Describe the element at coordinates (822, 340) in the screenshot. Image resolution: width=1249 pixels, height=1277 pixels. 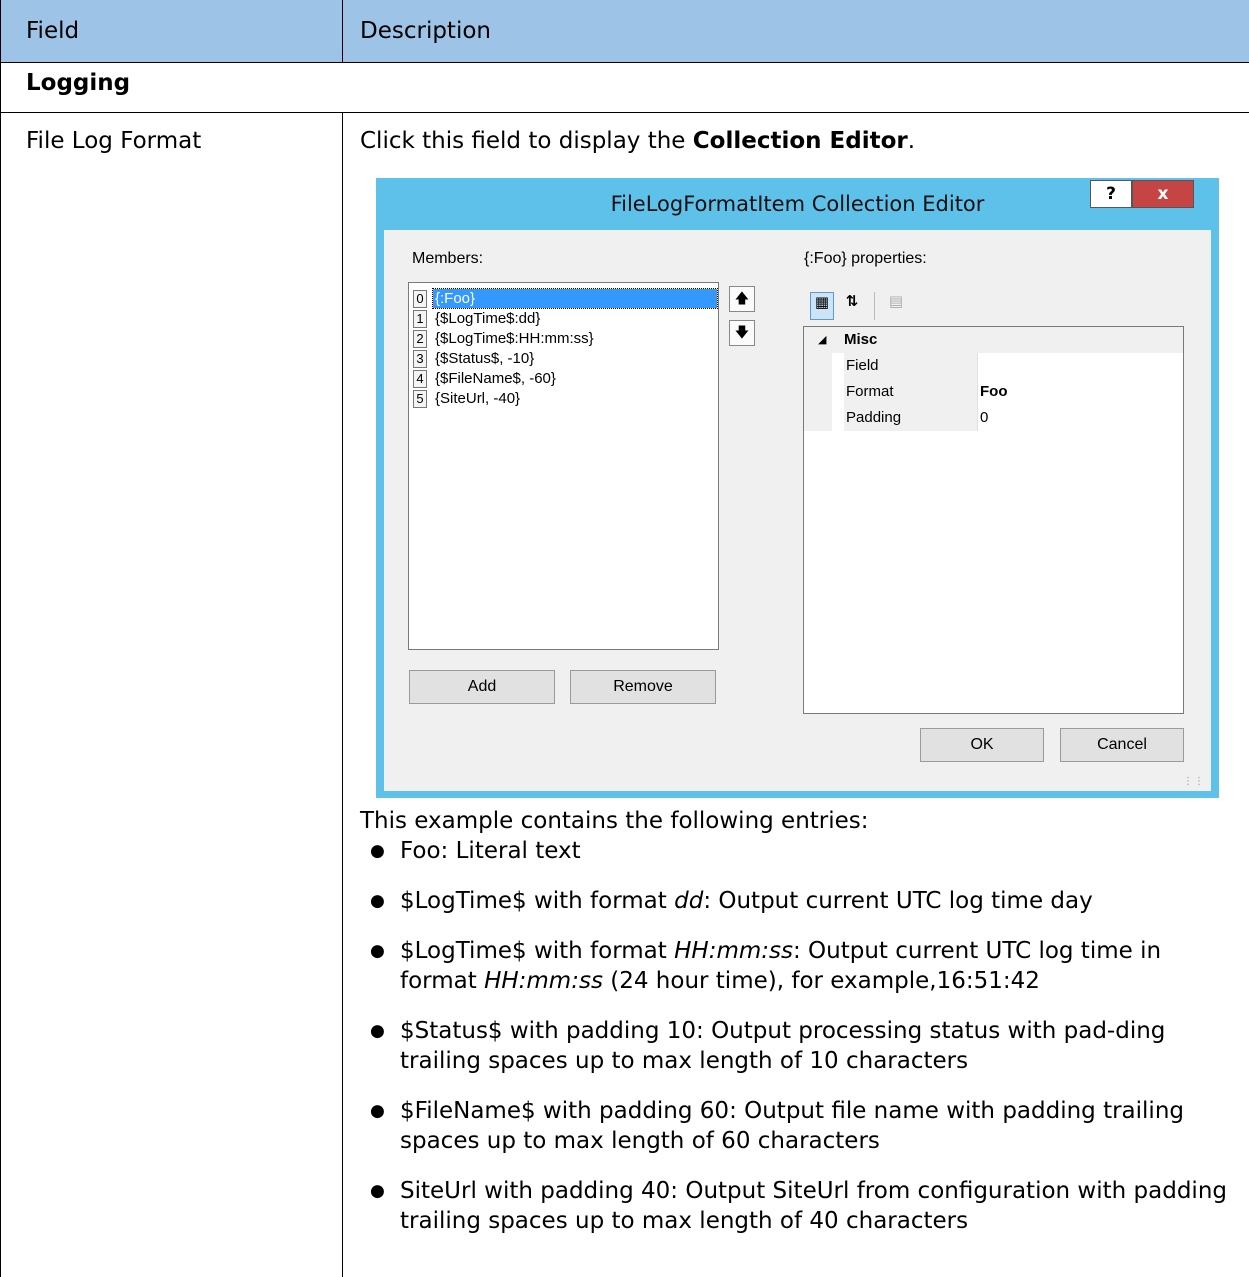
I see `collapse-icon: ◢` at that location.